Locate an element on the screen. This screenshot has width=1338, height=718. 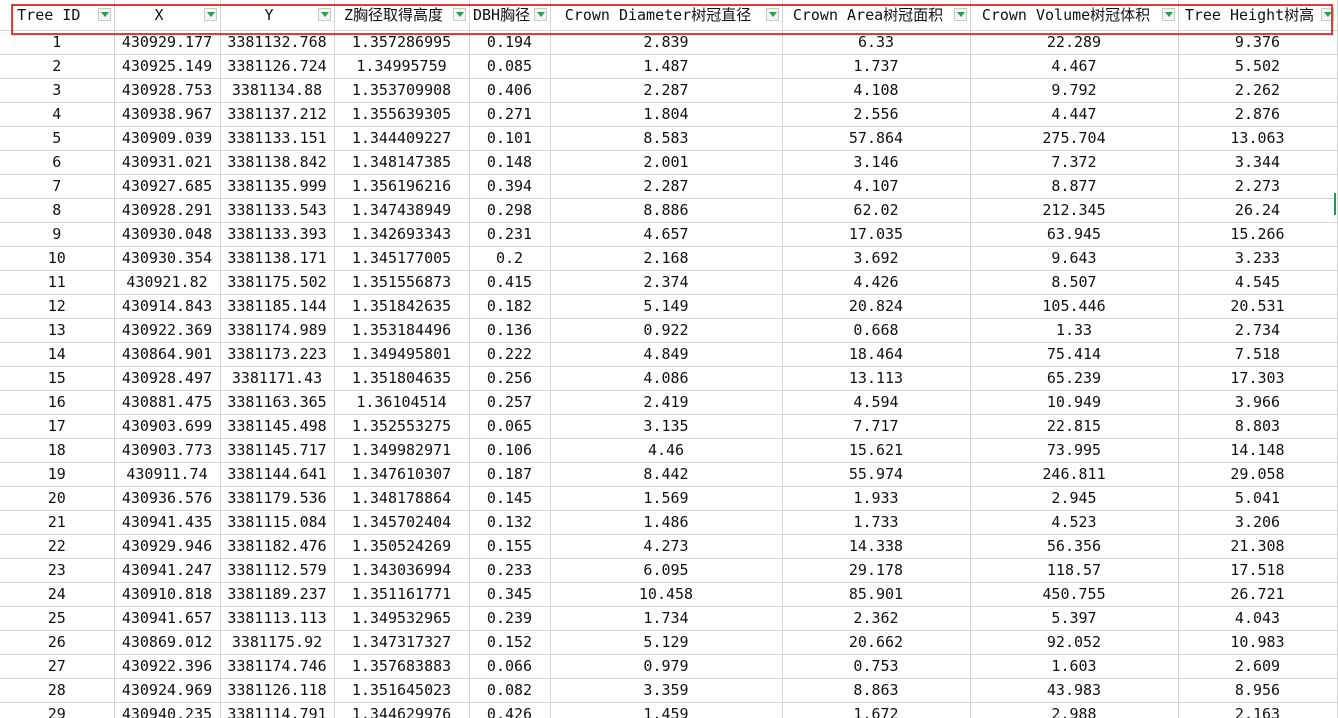
table-cell: 3.206 is located at coordinates (1258, 522).